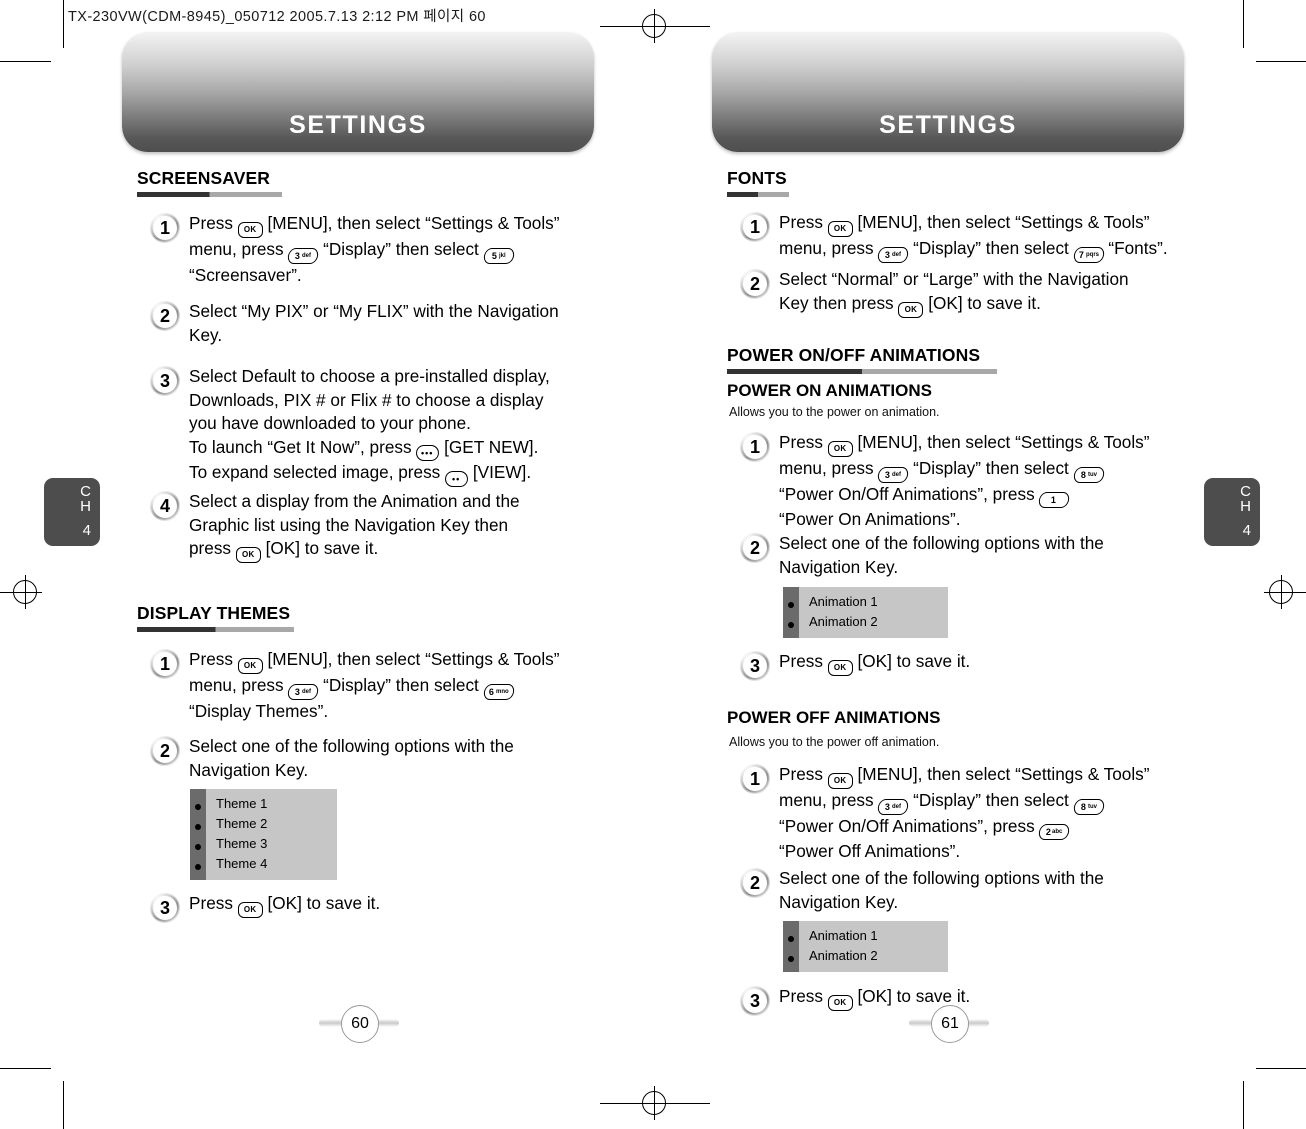  What do you see at coordinates (1281, 592) in the screenshot?
I see `registration-mark-right` at bounding box center [1281, 592].